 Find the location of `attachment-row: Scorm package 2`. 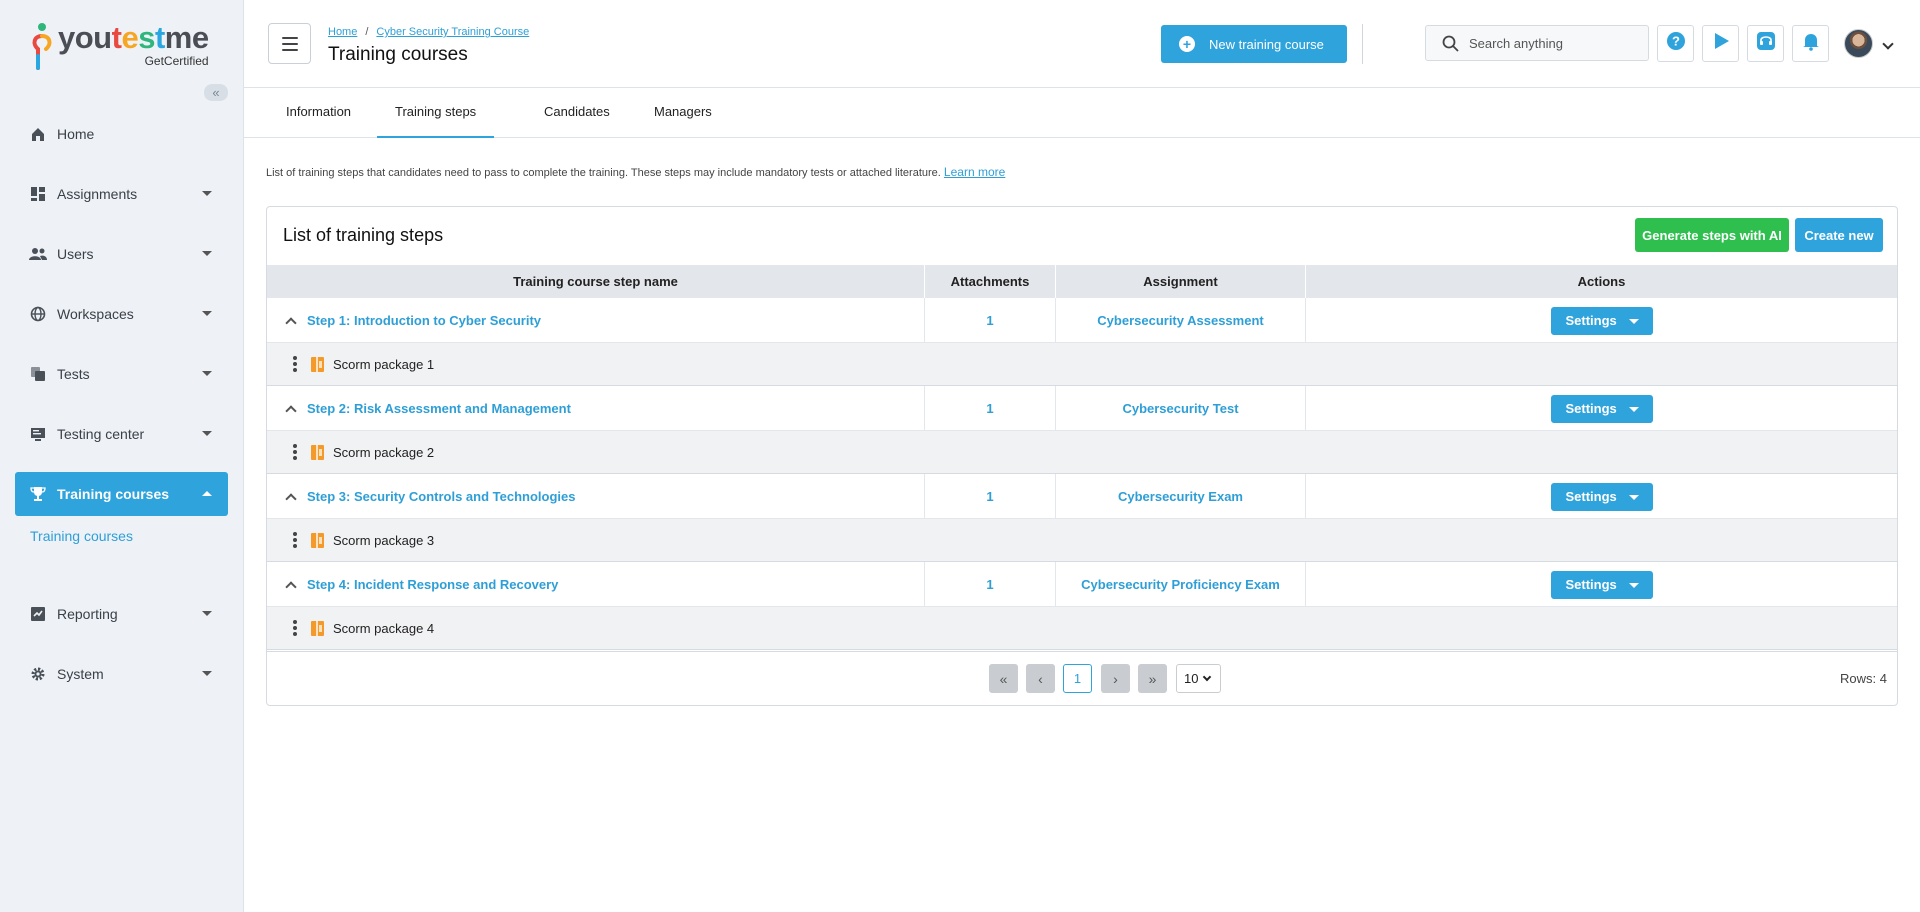

attachment-row: Scorm package 2 is located at coordinates (1082, 452).